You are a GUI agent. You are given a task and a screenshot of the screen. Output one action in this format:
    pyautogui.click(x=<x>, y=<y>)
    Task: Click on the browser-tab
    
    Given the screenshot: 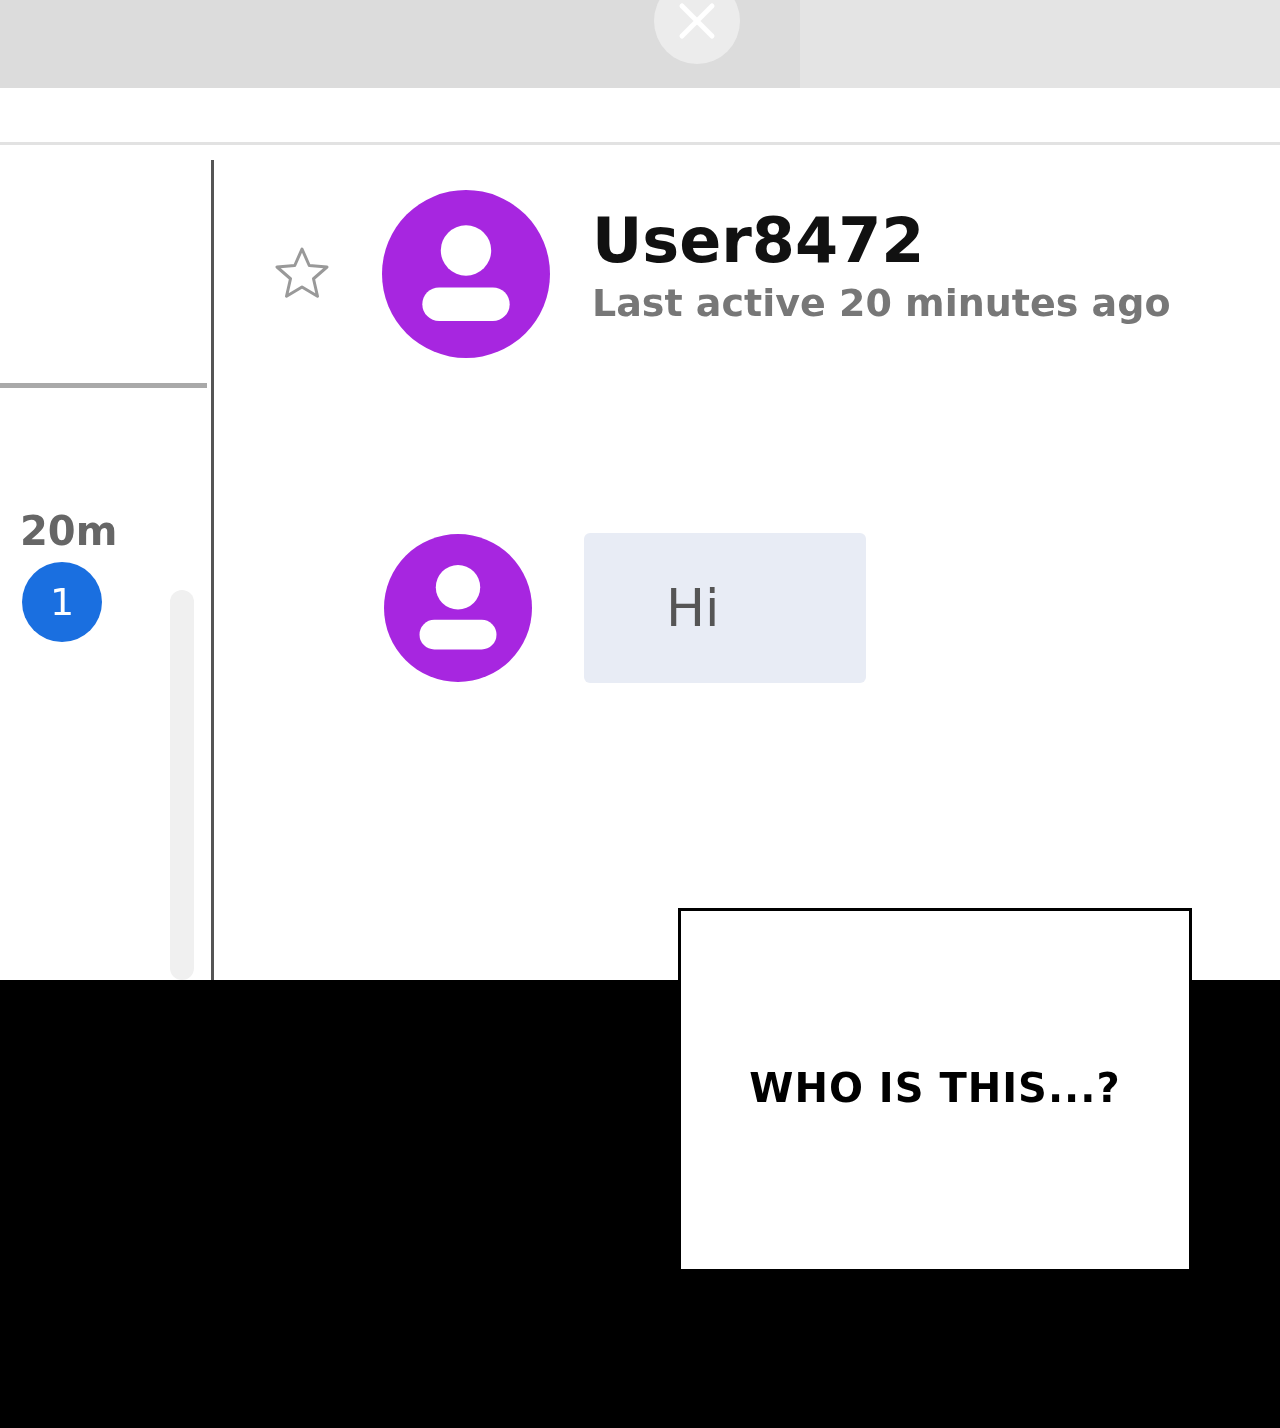 What is the action you would take?
    pyautogui.click(x=1040, y=44)
    